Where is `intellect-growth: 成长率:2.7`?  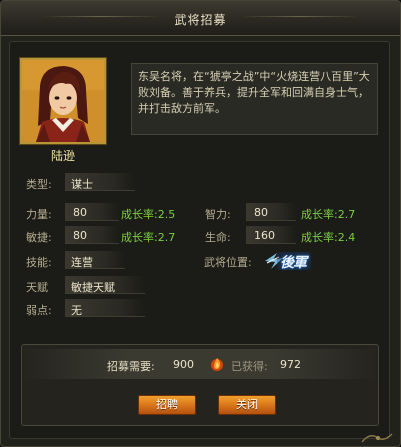 intellect-growth: 成长率:2.7 is located at coordinates (328, 214).